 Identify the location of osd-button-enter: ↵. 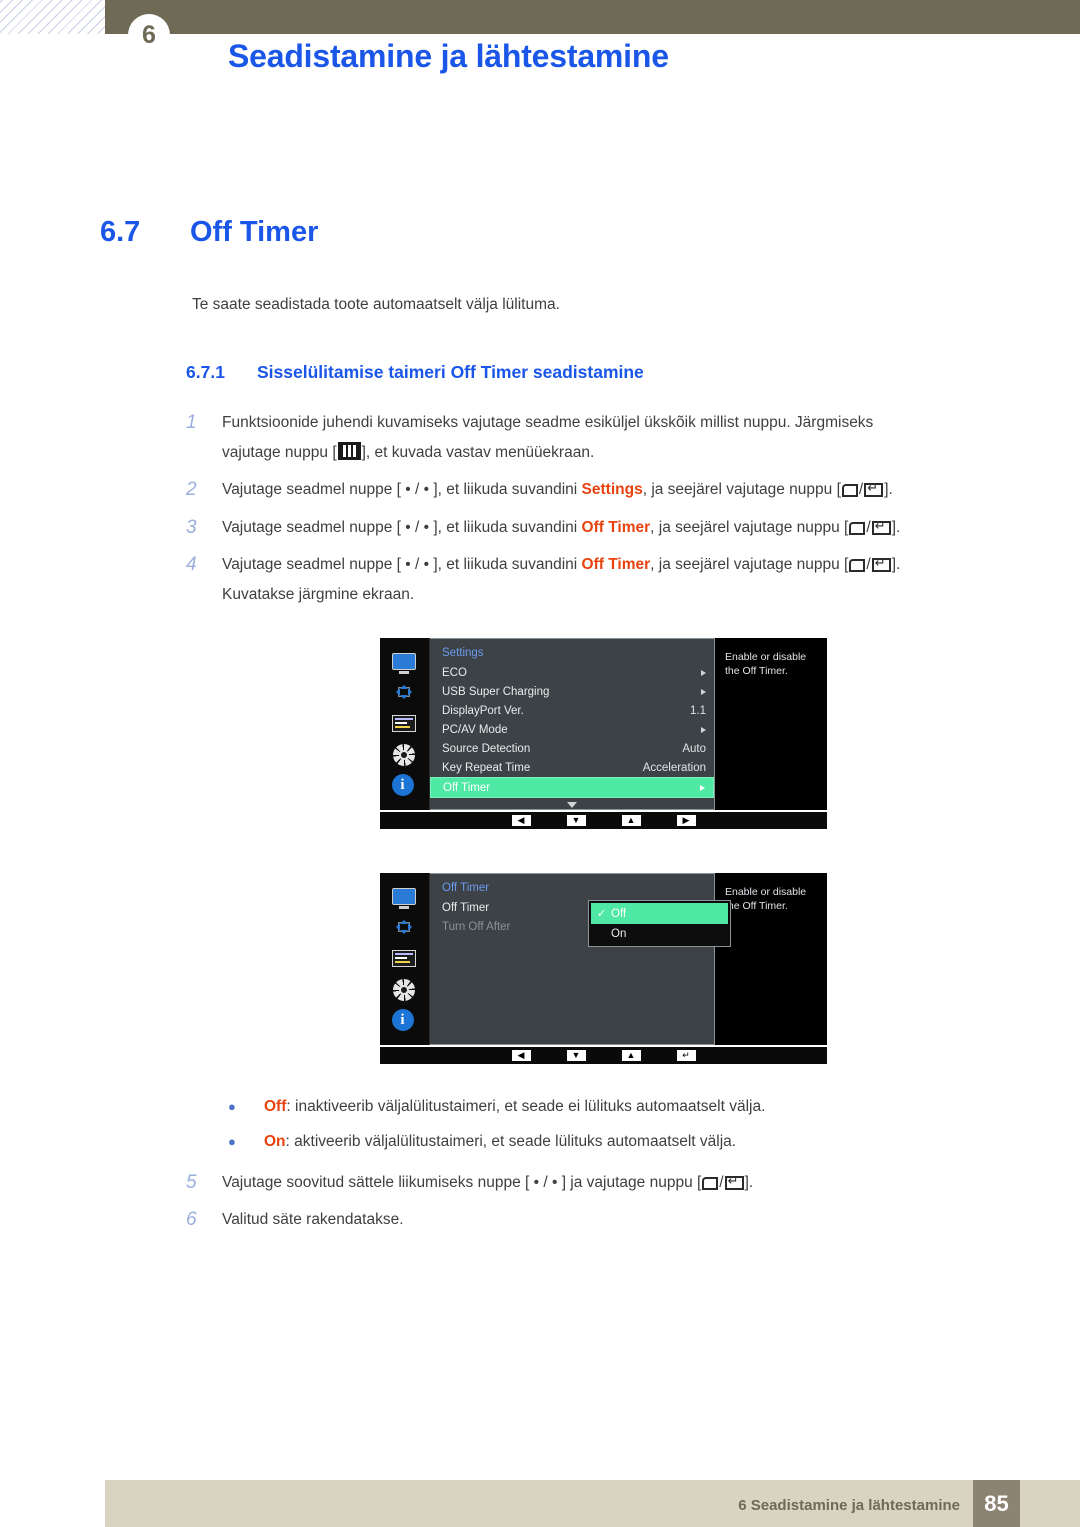
(686, 1055).